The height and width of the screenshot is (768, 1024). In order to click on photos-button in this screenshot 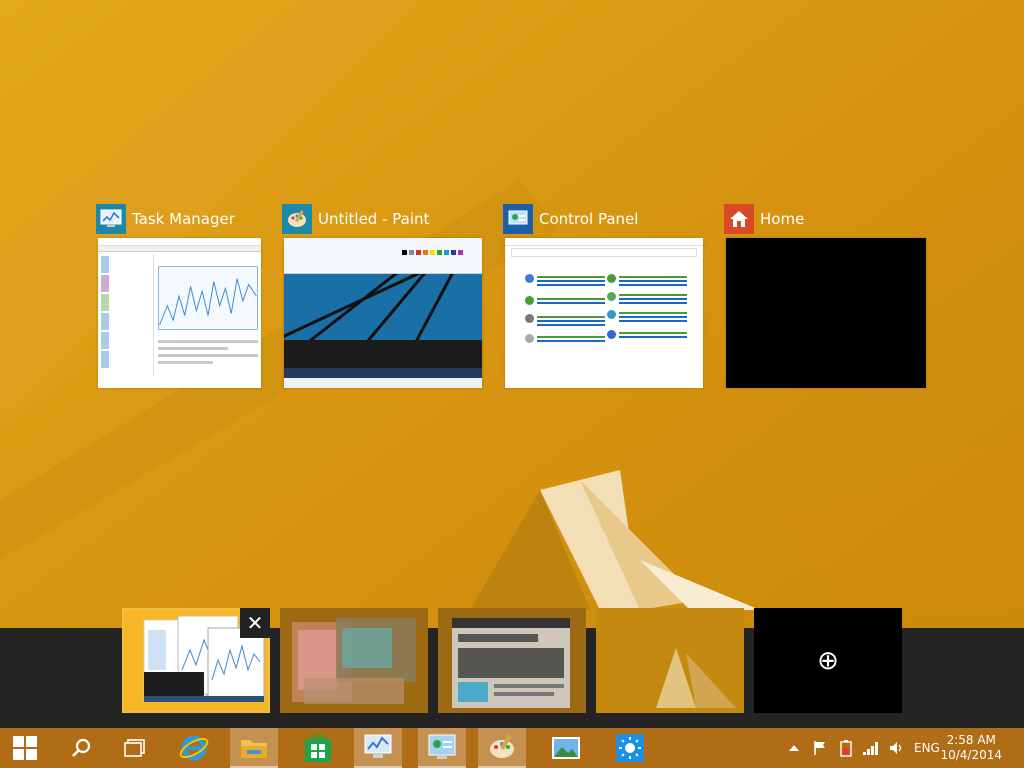, I will do `click(566, 748)`.